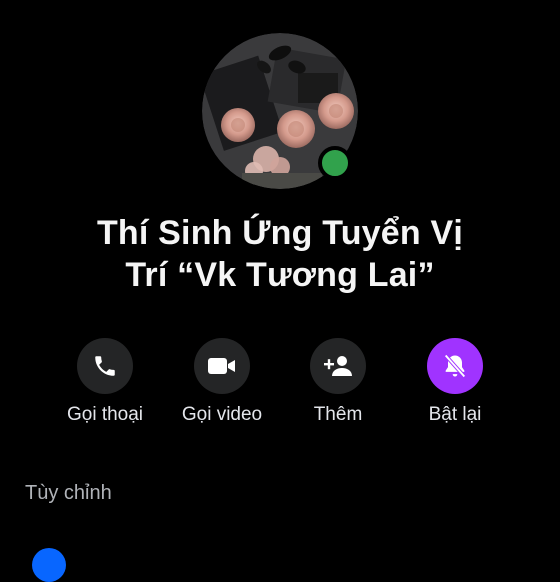 This screenshot has height=582, width=560. I want to click on online-status-indicator, so click(335, 163).